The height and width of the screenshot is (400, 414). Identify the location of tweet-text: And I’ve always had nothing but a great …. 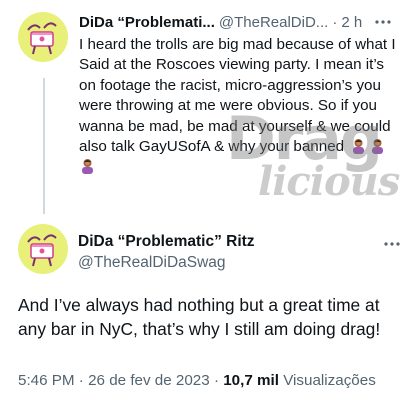
(199, 317).